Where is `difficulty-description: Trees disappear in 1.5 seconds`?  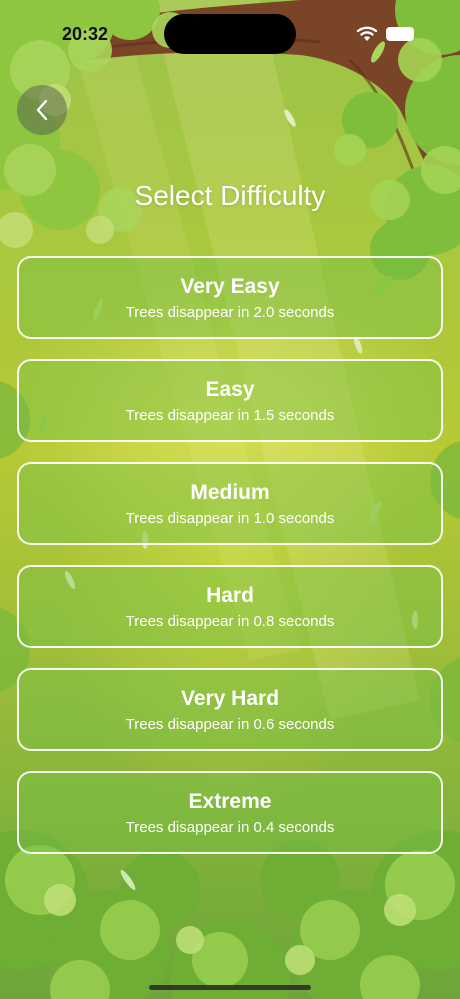
difficulty-description: Trees disappear in 1.5 seconds is located at coordinates (230, 415).